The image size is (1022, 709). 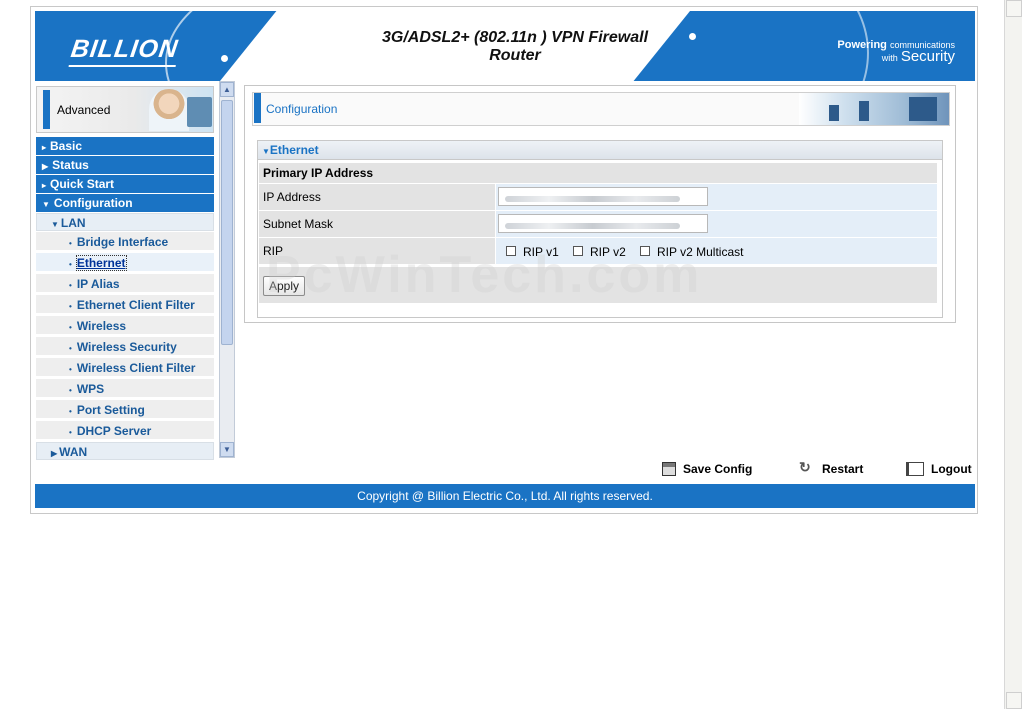 I want to click on logout-button: Logout, so click(x=939, y=469).